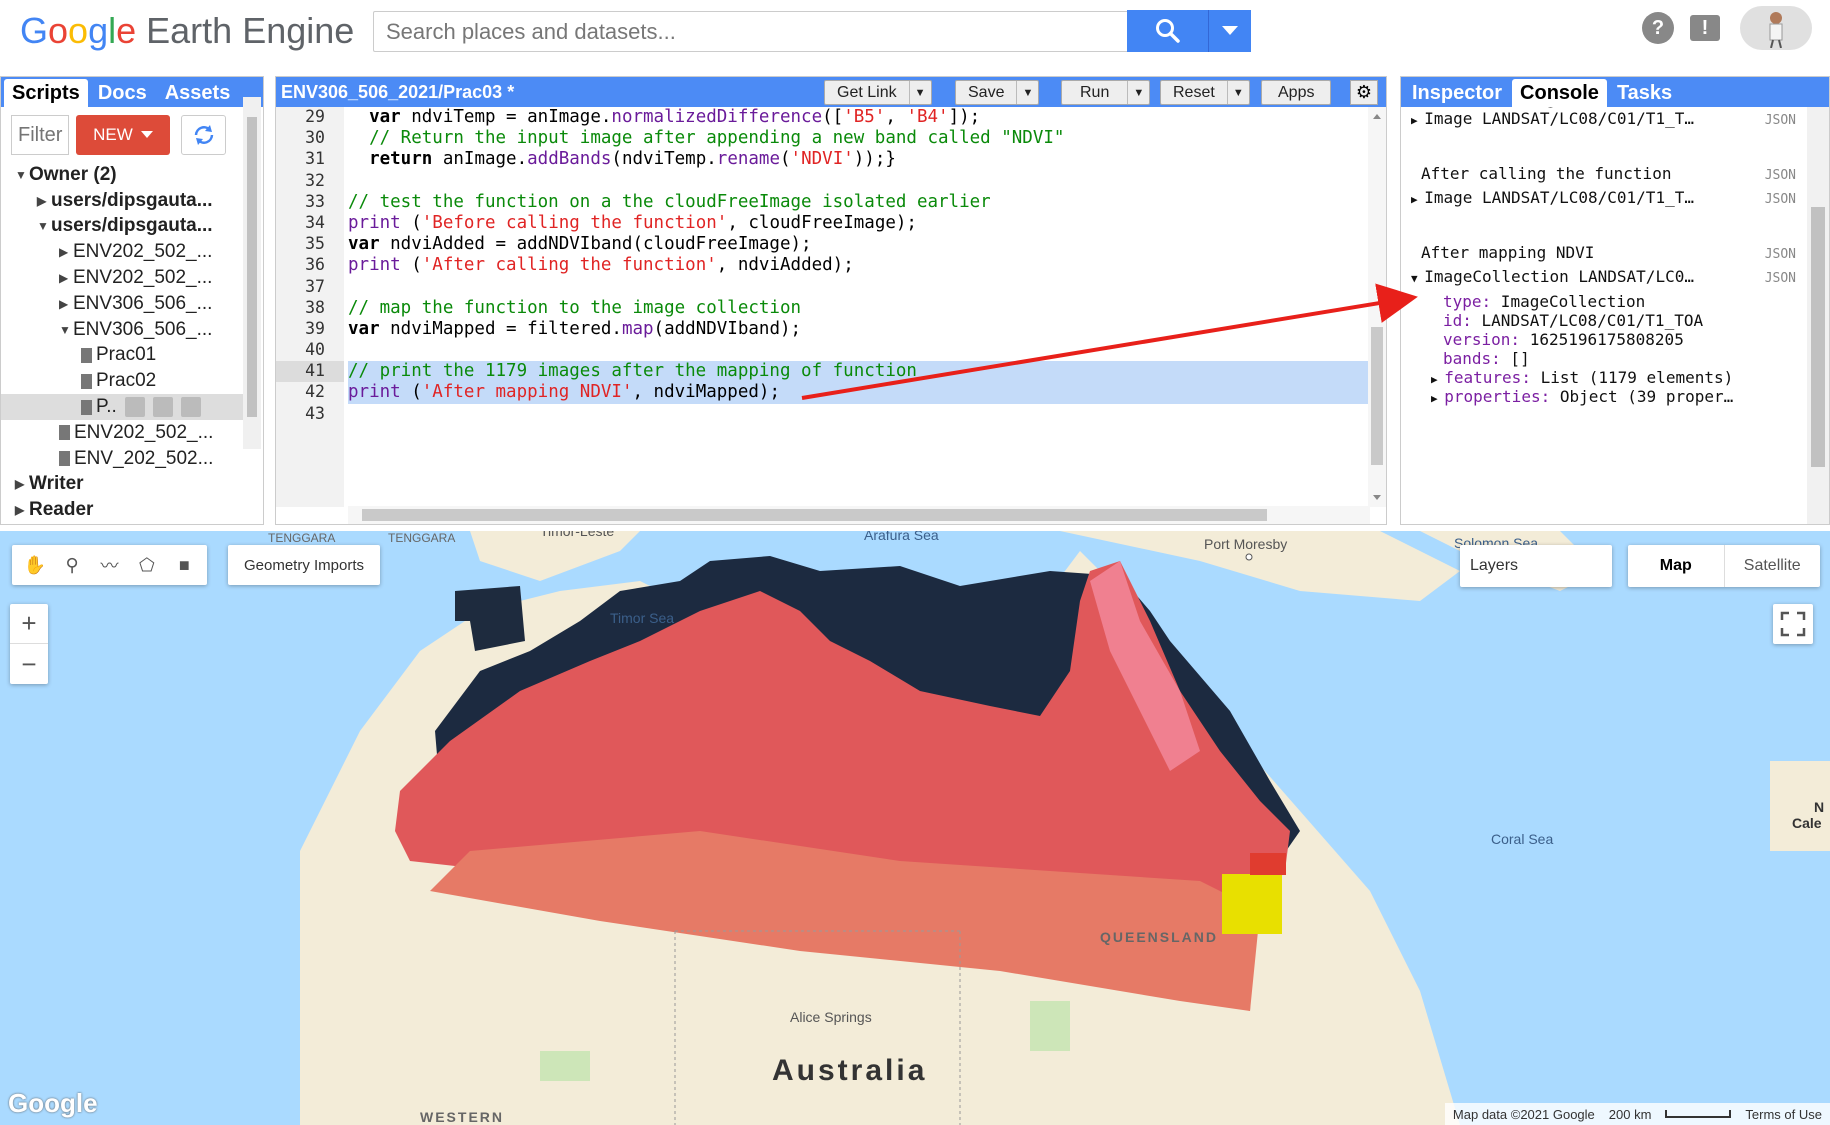 The height and width of the screenshot is (1125, 1830). Describe the element at coordinates (1676, 566) in the screenshot. I see `map-type-map: Map` at that location.